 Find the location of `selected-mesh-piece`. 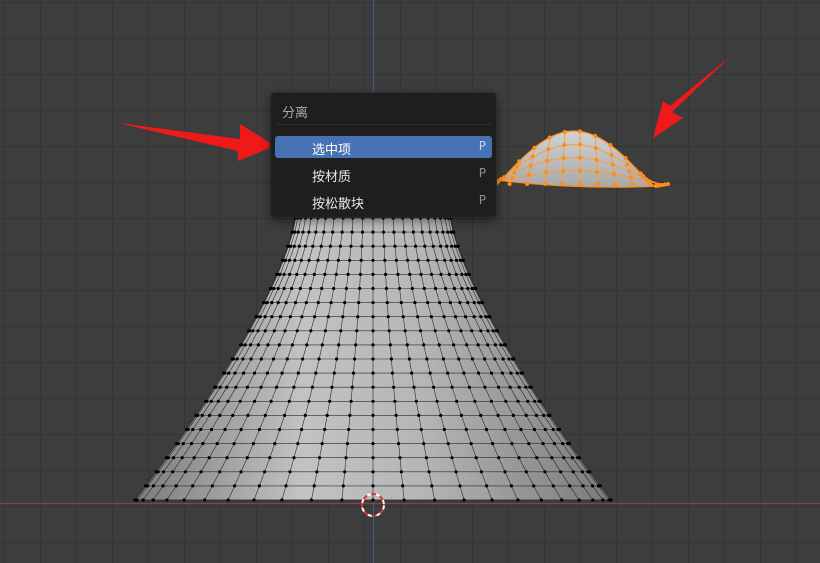

selected-mesh-piece is located at coordinates (580, 158).